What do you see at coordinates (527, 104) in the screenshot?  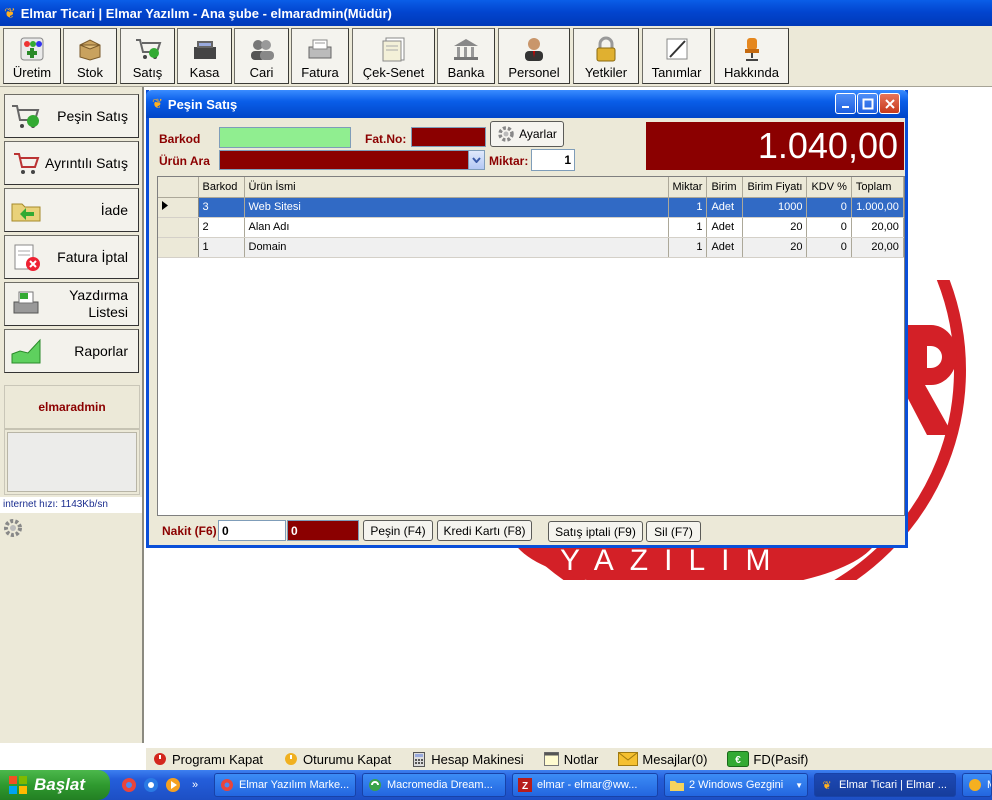 I see `window-title-bar: ❦ Peşin Satış` at bounding box center [527, 104].